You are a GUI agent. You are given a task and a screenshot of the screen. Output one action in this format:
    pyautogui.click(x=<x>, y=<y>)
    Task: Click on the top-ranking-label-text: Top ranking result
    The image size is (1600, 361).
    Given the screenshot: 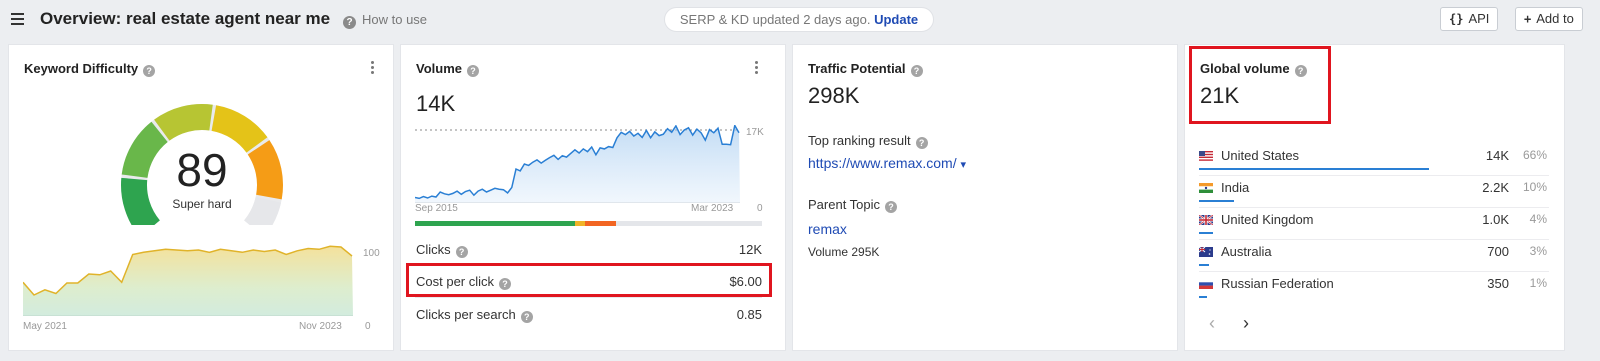 What is the action you would take?
    pyautogui.click(x=859, y=140)
    